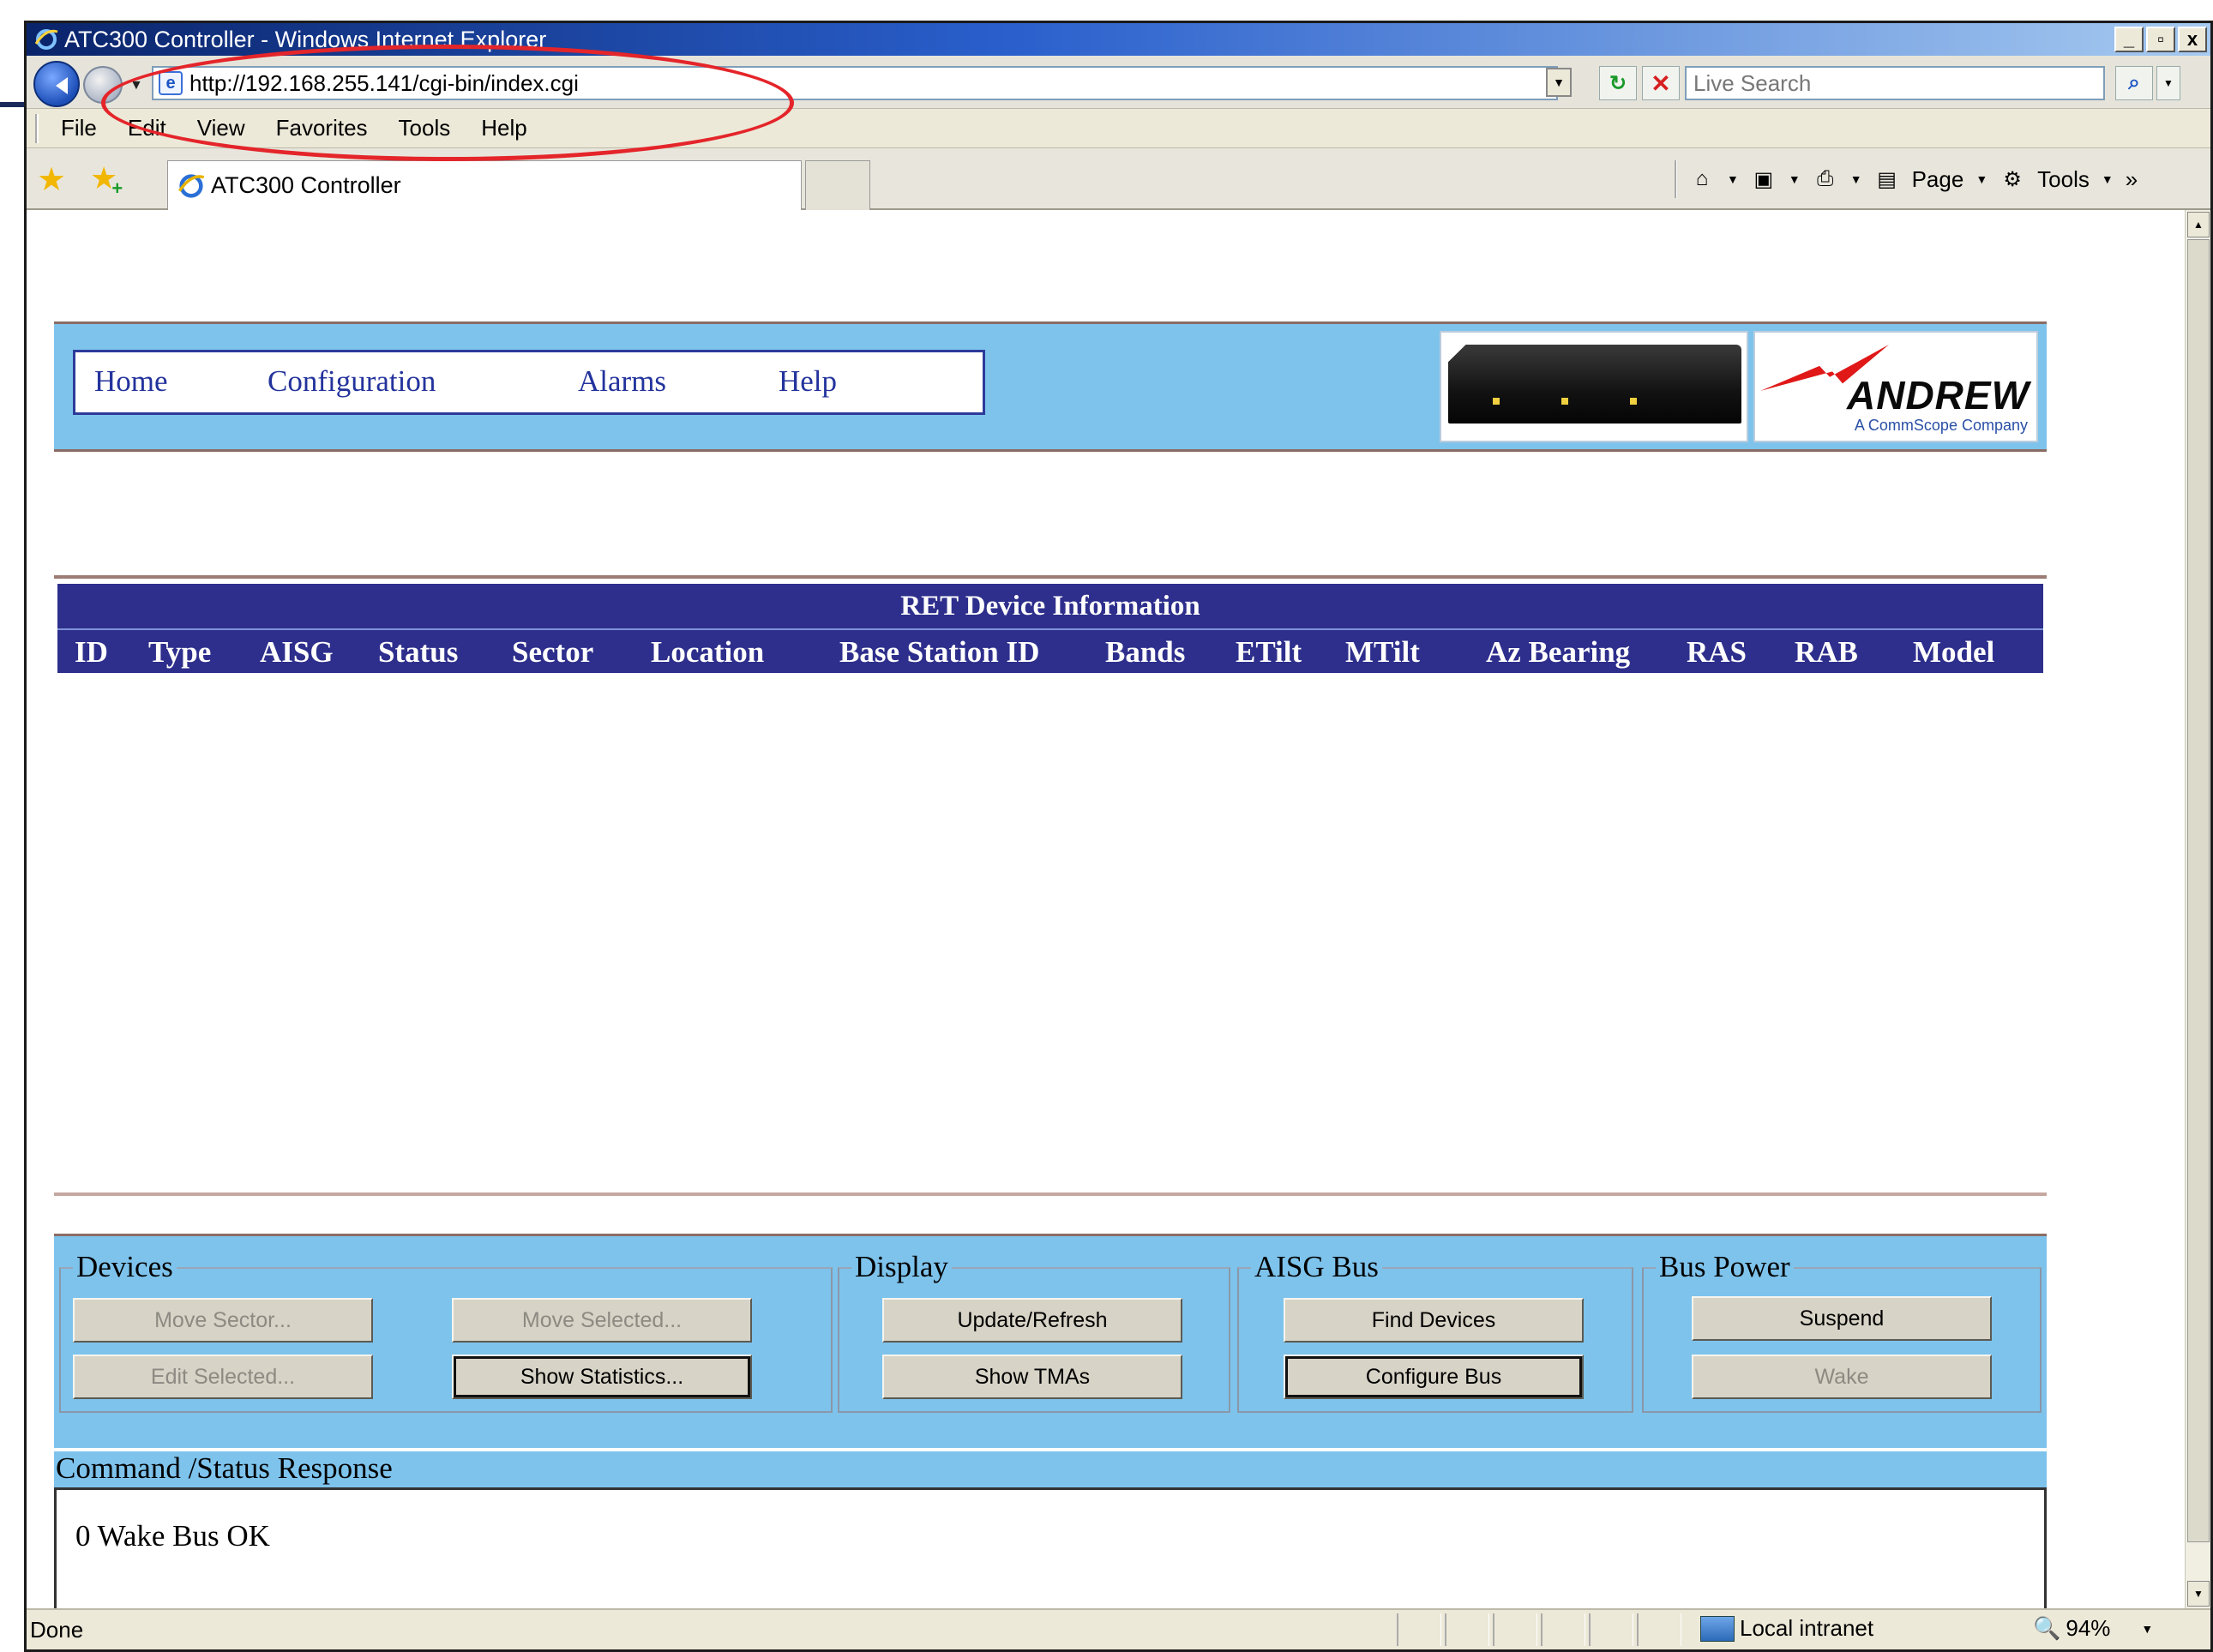 Image resolution: width=2213 pixels, height=1652 pixels. I want to click on menu-view: View, so click(221, 128).